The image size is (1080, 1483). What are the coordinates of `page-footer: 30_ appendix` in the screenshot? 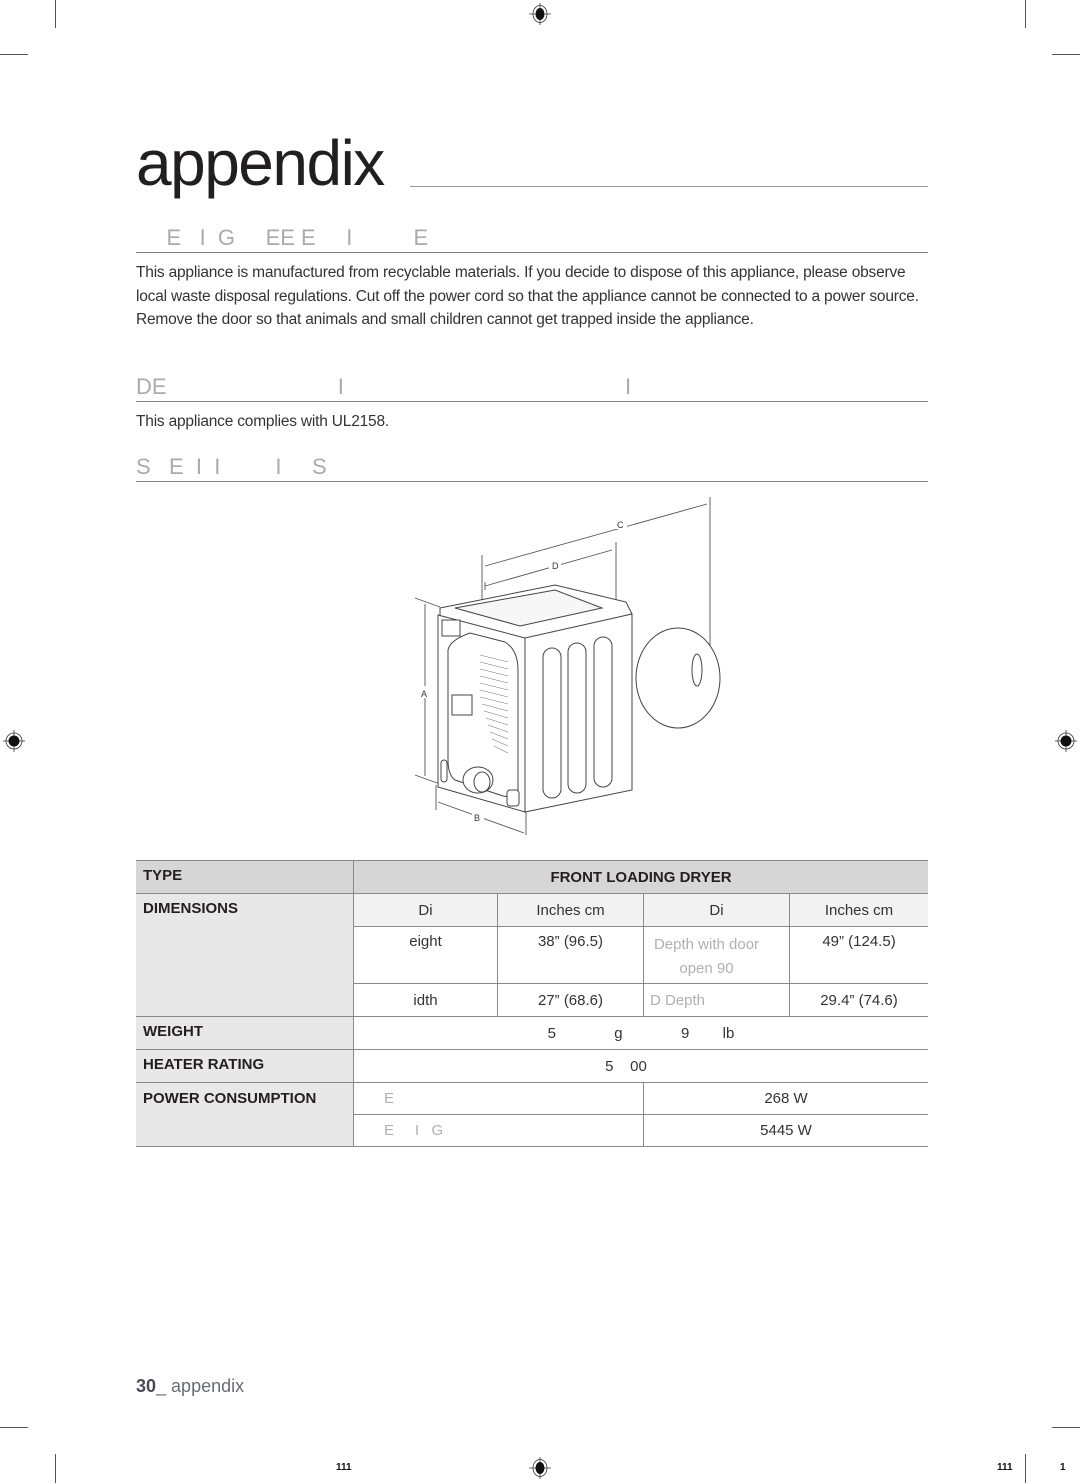 It's located at (190, 1386).